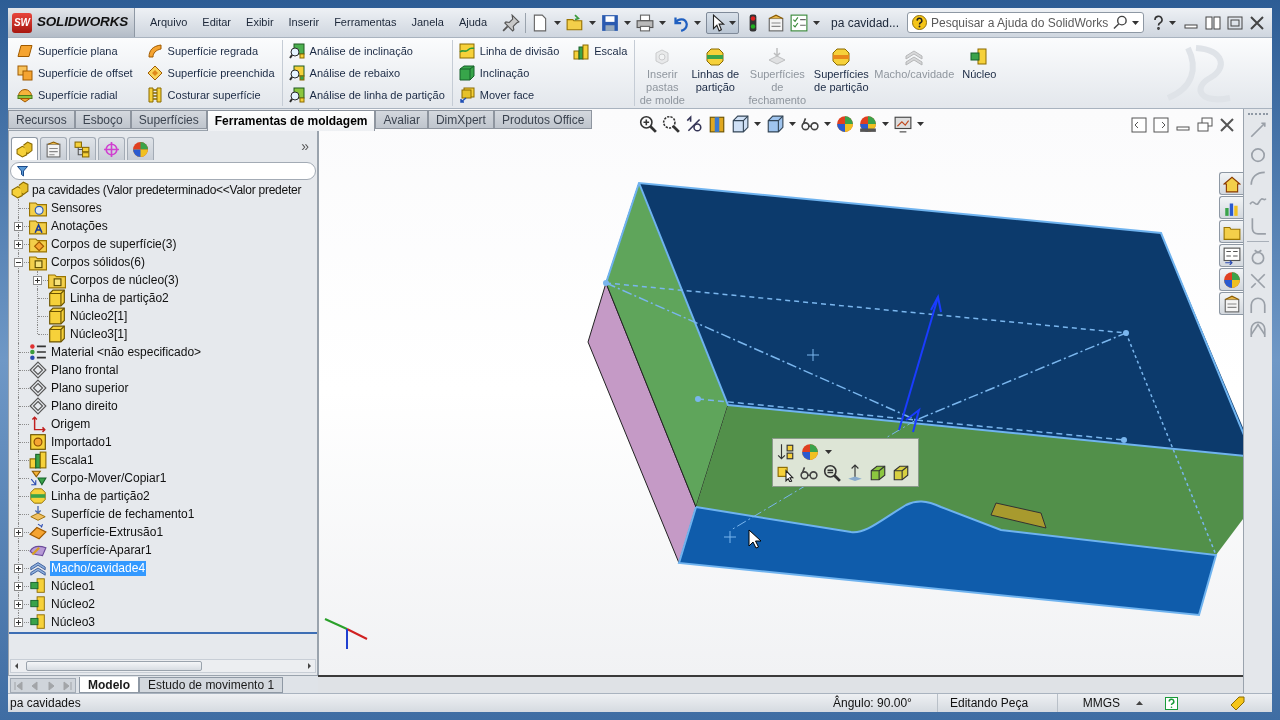 Image resolution: width=1280 pixels, height=720 pixels. I want to click on up-caret-icon, so click(1139, 703).